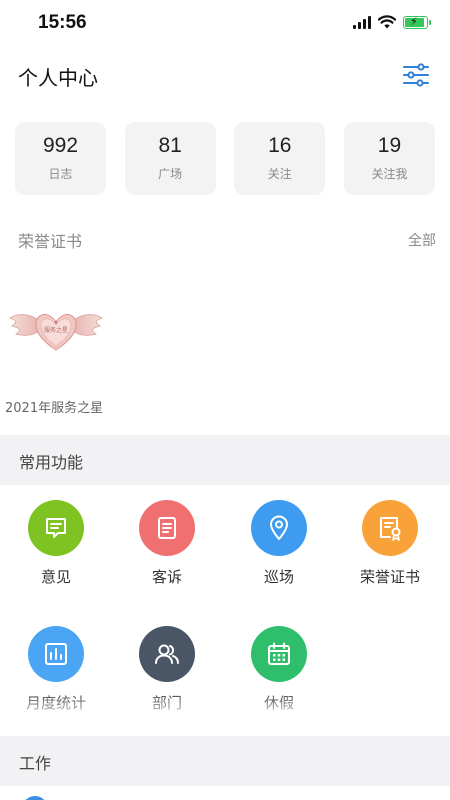  I want to click on func-label: 部门, so click(166, 703).